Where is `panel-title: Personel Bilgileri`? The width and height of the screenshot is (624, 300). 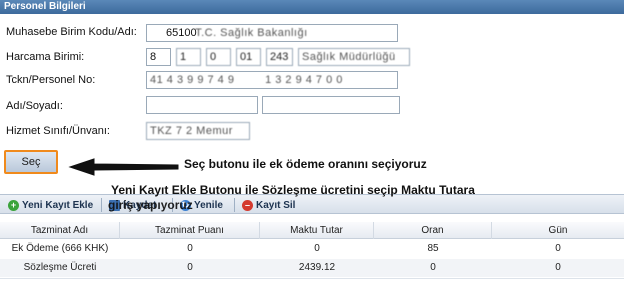
panel-title: Personel Bilgileri is located at coordinates (312, 7).